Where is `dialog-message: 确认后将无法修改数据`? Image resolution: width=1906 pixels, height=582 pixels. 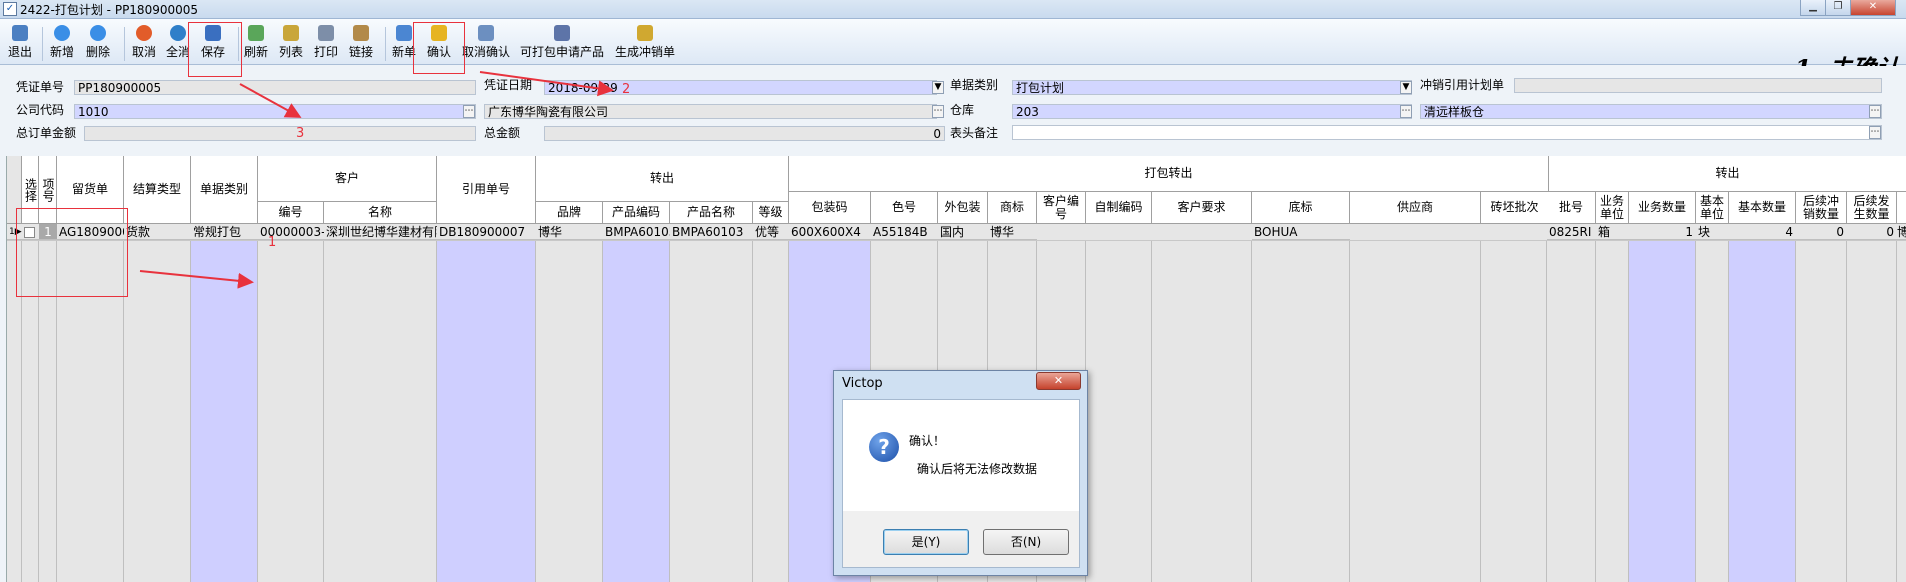 dialog-message: 确认后将无法修改数据 is located at coordinates (977, 469).